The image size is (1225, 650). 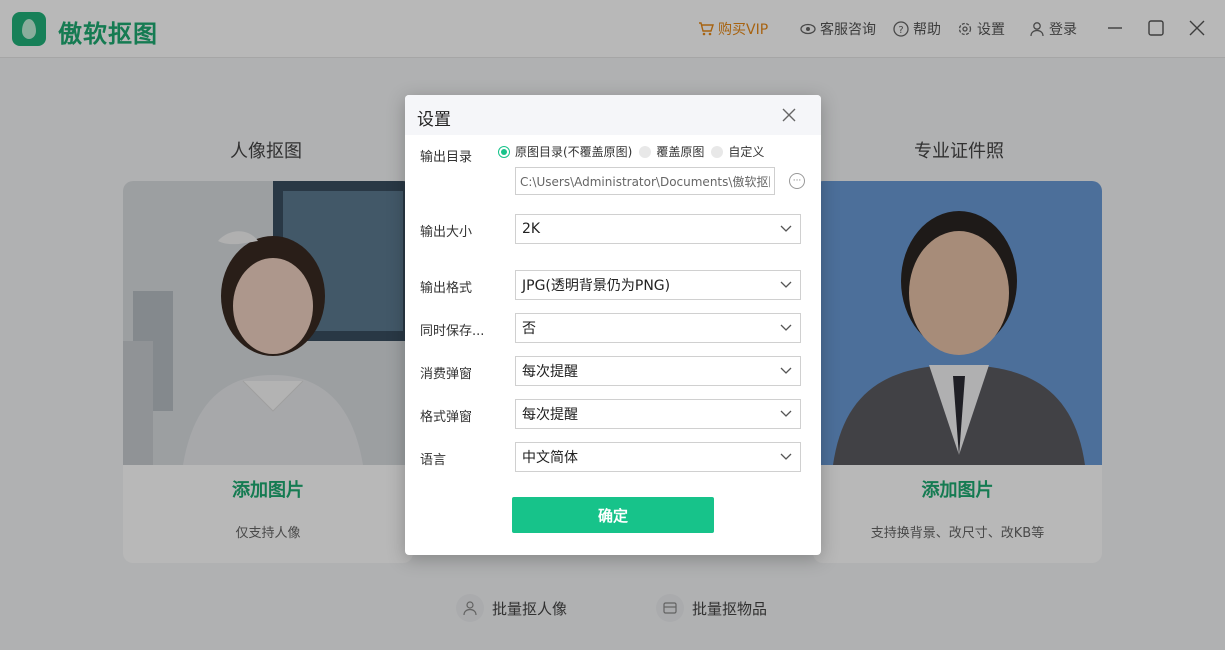 I want to click on output-dir-radio-group: 原图目录(不覆盖原图) 覆盖原图 自定义, so click(x=634, y=151).